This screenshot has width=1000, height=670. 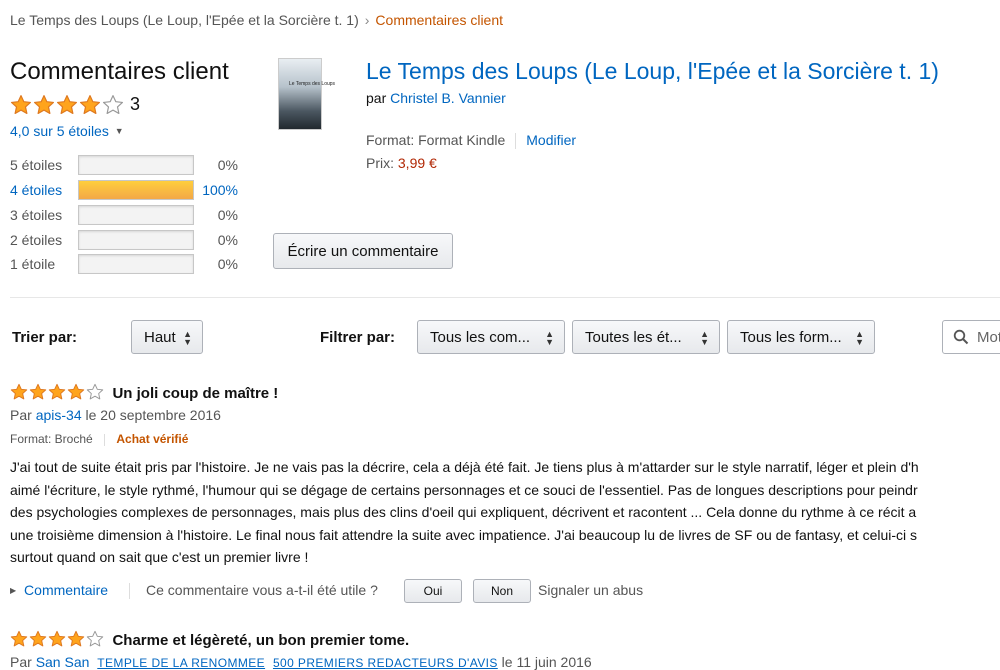 I want to click on author-link: Christel B. Vannier, so click(x=448, y=98).